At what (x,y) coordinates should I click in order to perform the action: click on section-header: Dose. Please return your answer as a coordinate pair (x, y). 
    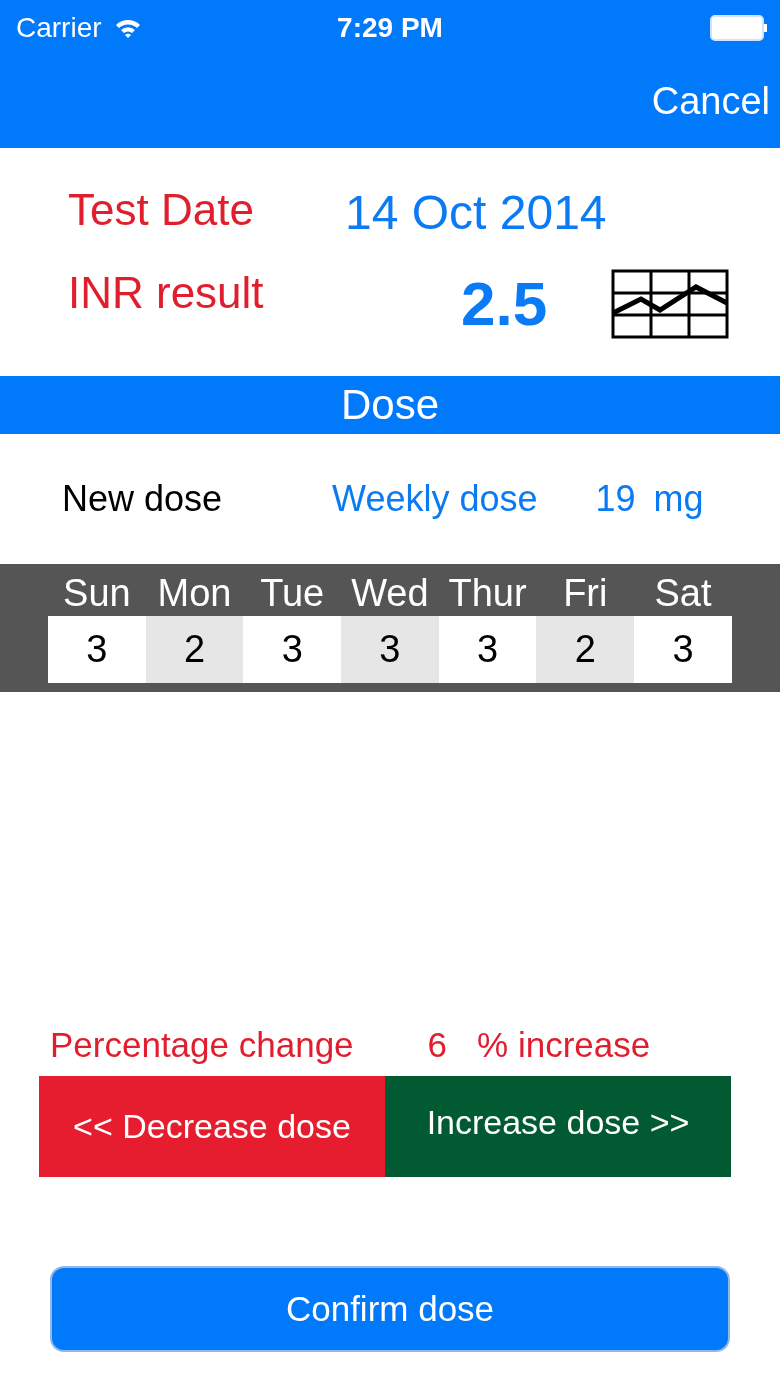
    Looking at the image, I should click on (390, 405).